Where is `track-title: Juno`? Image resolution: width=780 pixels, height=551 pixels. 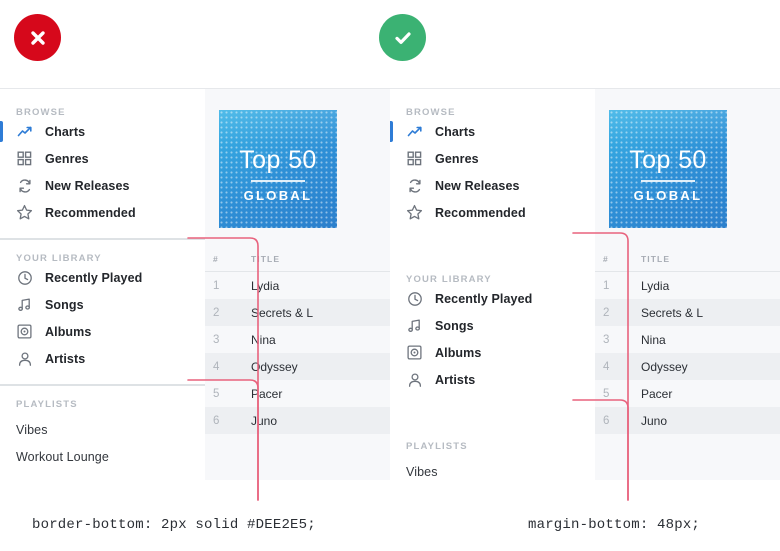 track-title: Juno is located at coordinates (654, 420).